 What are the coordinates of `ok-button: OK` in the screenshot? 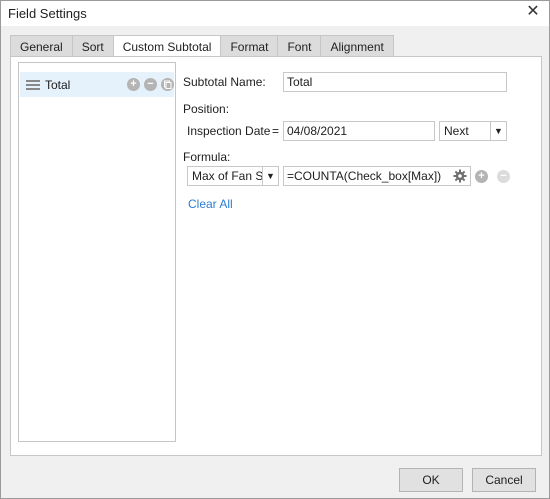 It's located at (431, 480).